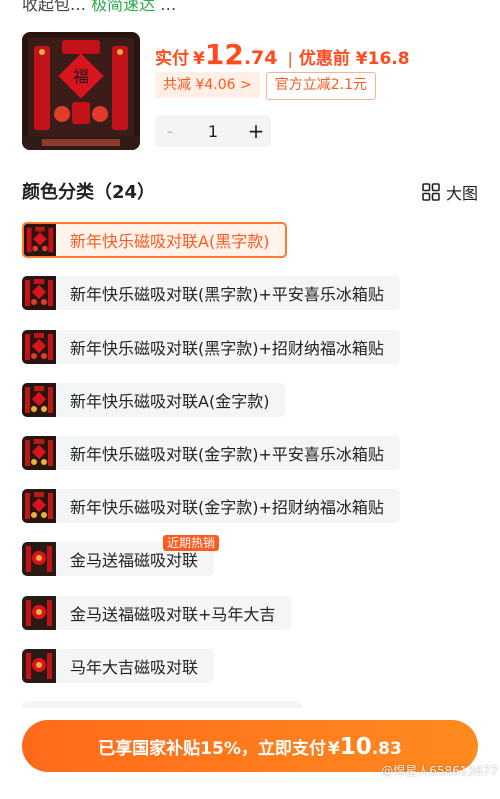  I want to click on option-label: 新年快乐磁吸对联(金字款)+招财纳福冰箱贴, so click(227, 507).